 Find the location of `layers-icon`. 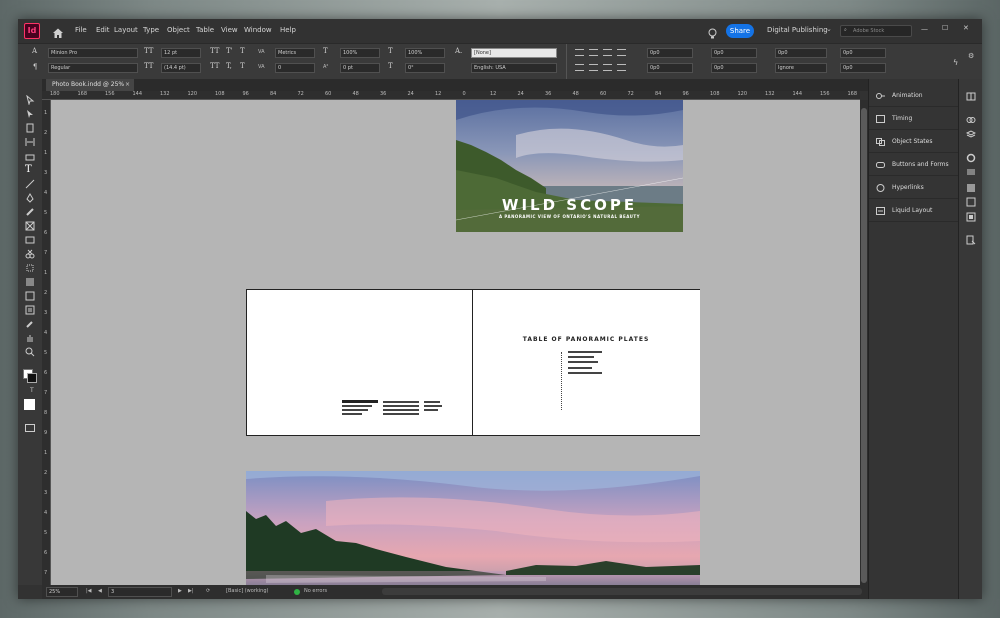

layers-icon is located at coordinates (971, 134).